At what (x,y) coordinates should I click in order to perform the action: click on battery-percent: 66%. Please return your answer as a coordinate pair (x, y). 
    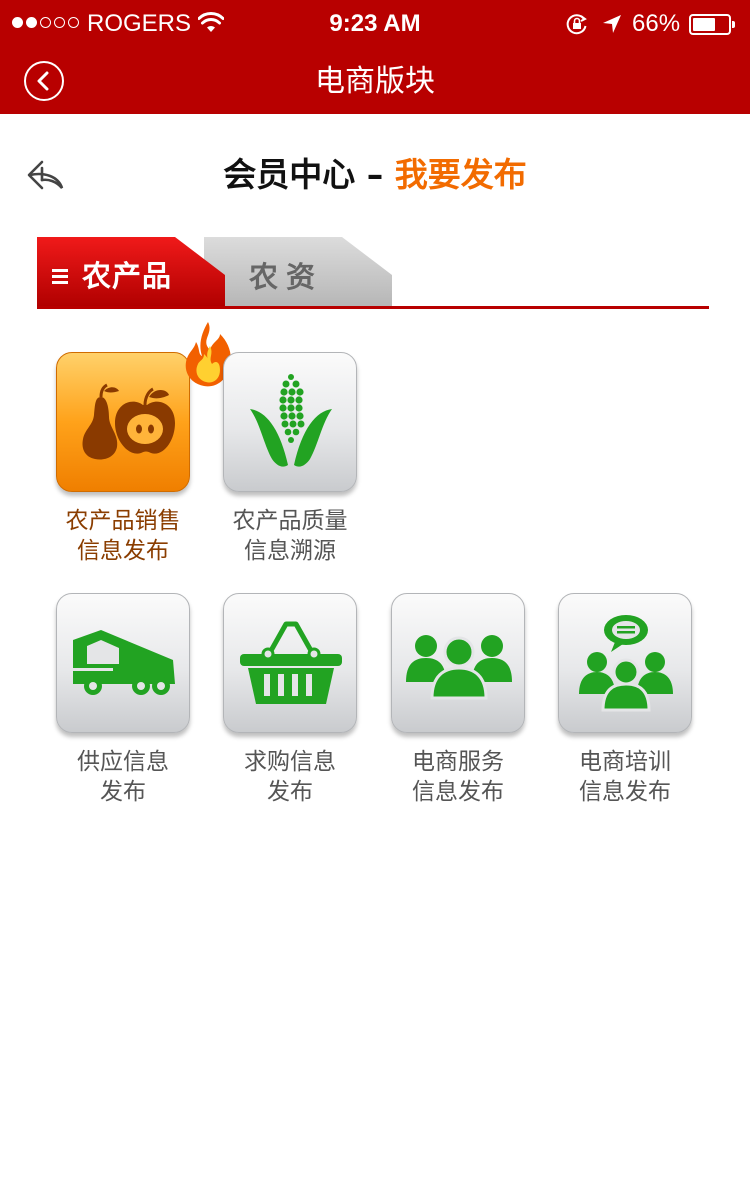
    Looking at the image, I should click on (656, 23).